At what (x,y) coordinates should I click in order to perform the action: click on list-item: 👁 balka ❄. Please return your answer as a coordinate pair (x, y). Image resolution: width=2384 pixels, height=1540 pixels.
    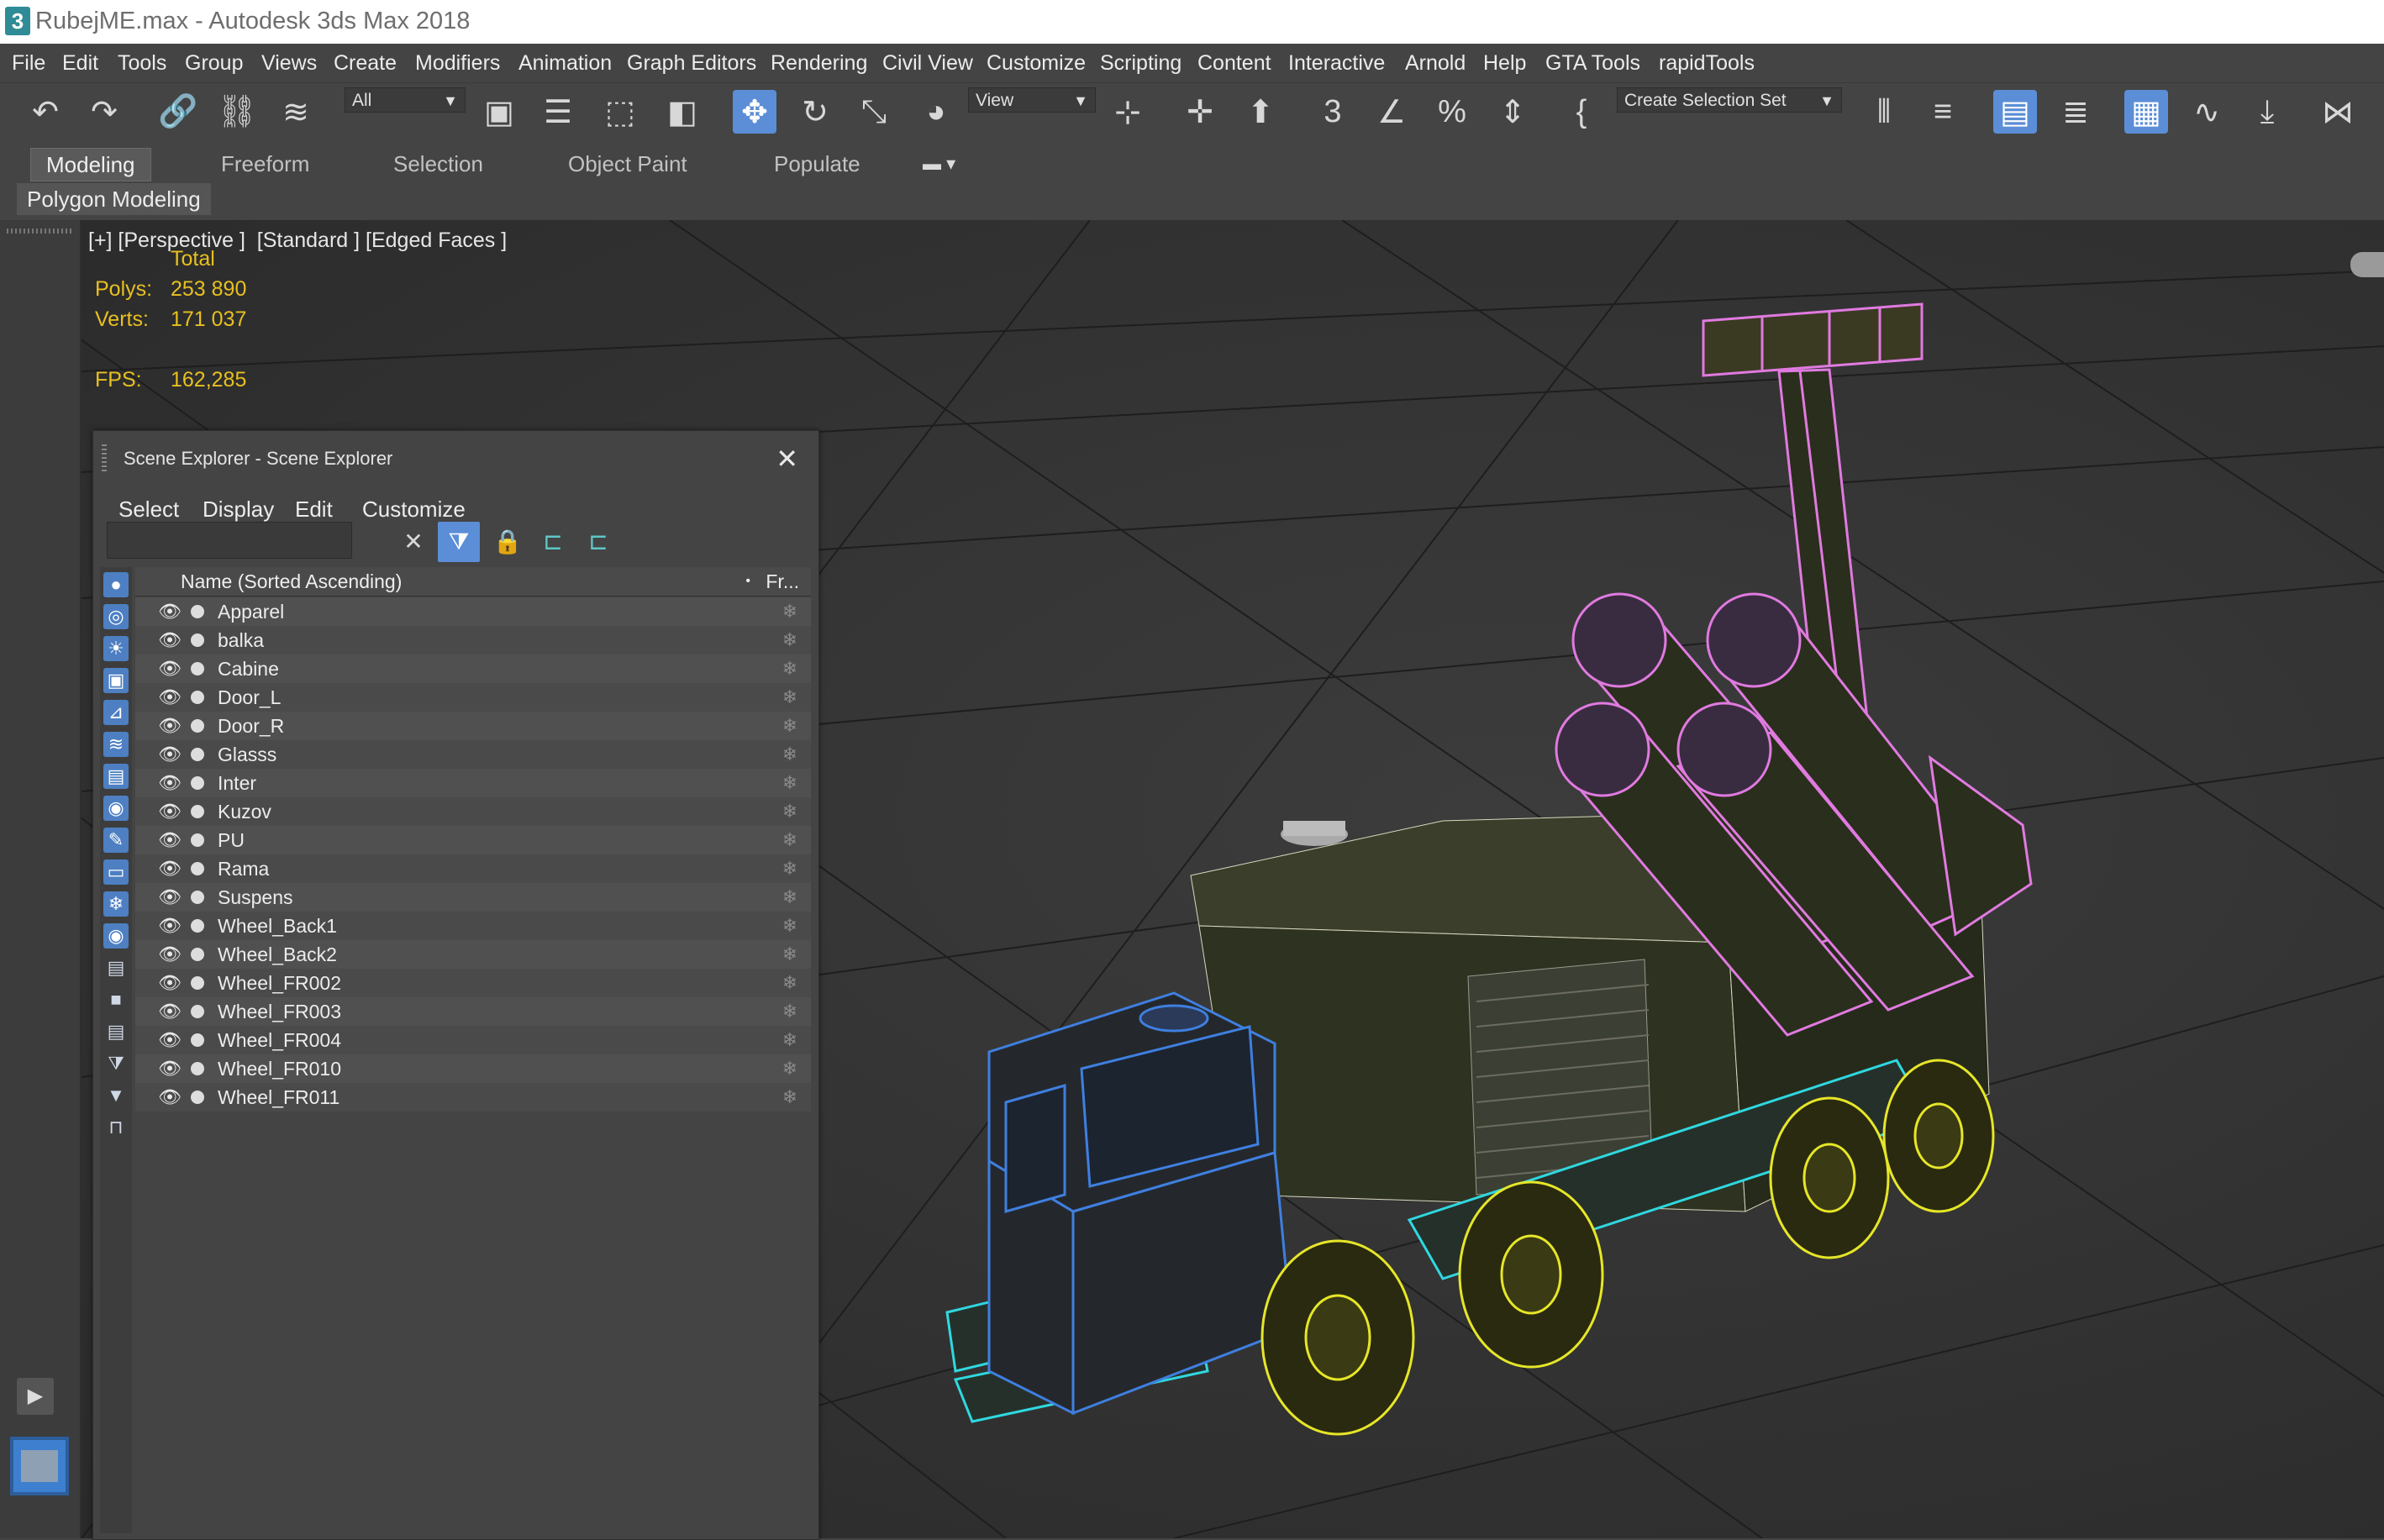
    Looking at the image, I should click on (473, 640).